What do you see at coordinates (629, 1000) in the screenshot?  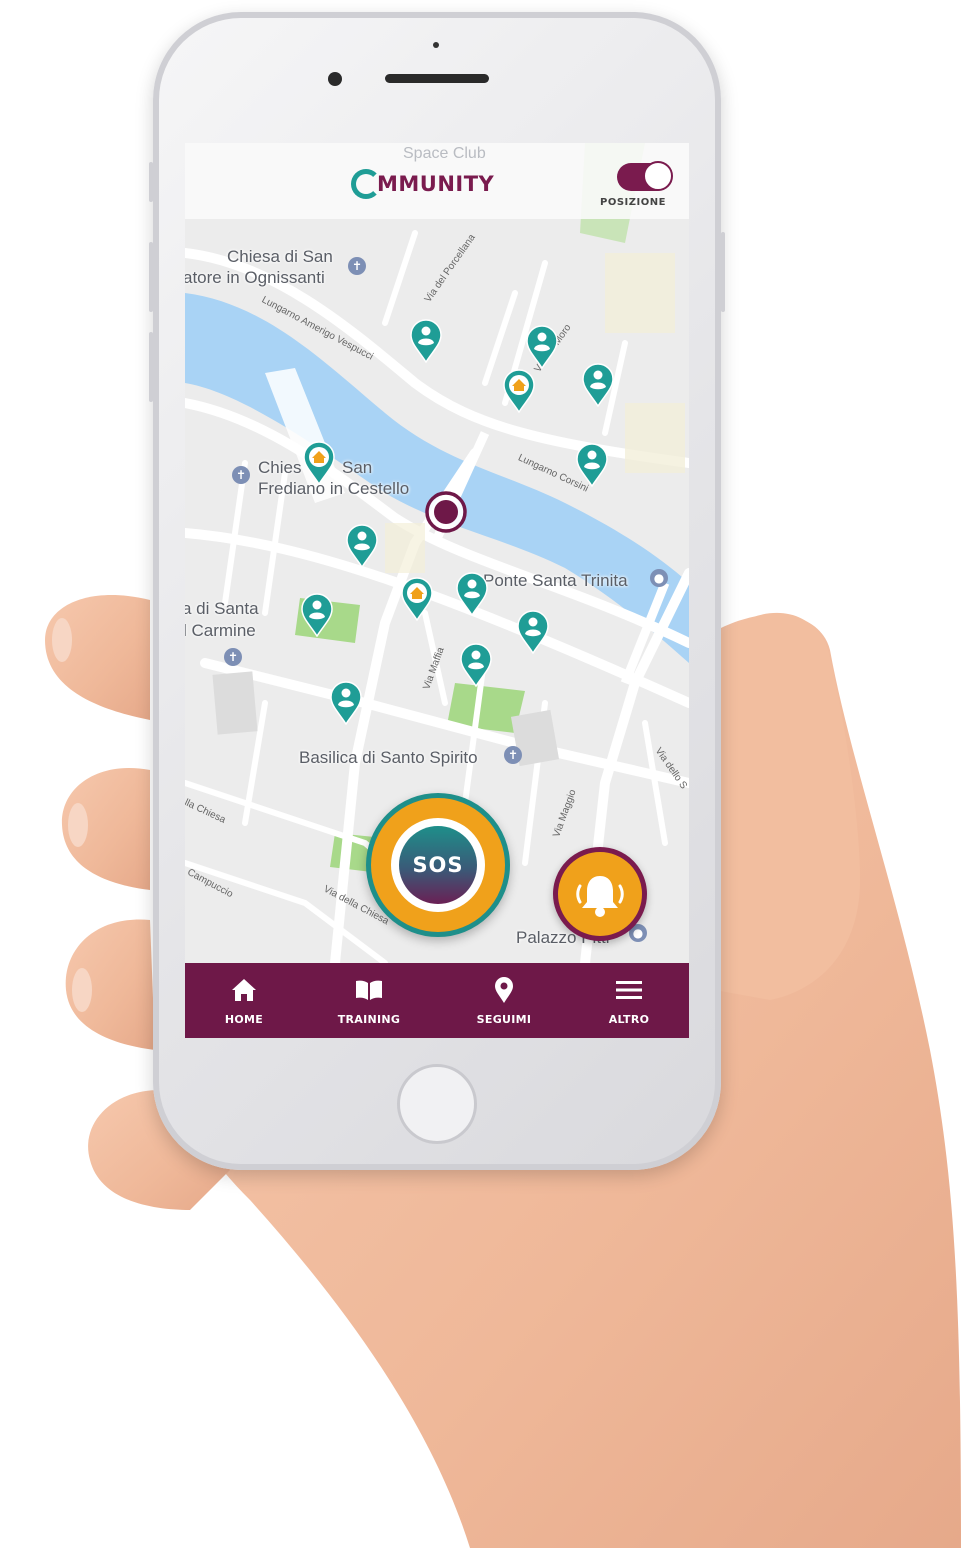 I see `nav-altro: ALTRO` at bounding box center [629, 1000].